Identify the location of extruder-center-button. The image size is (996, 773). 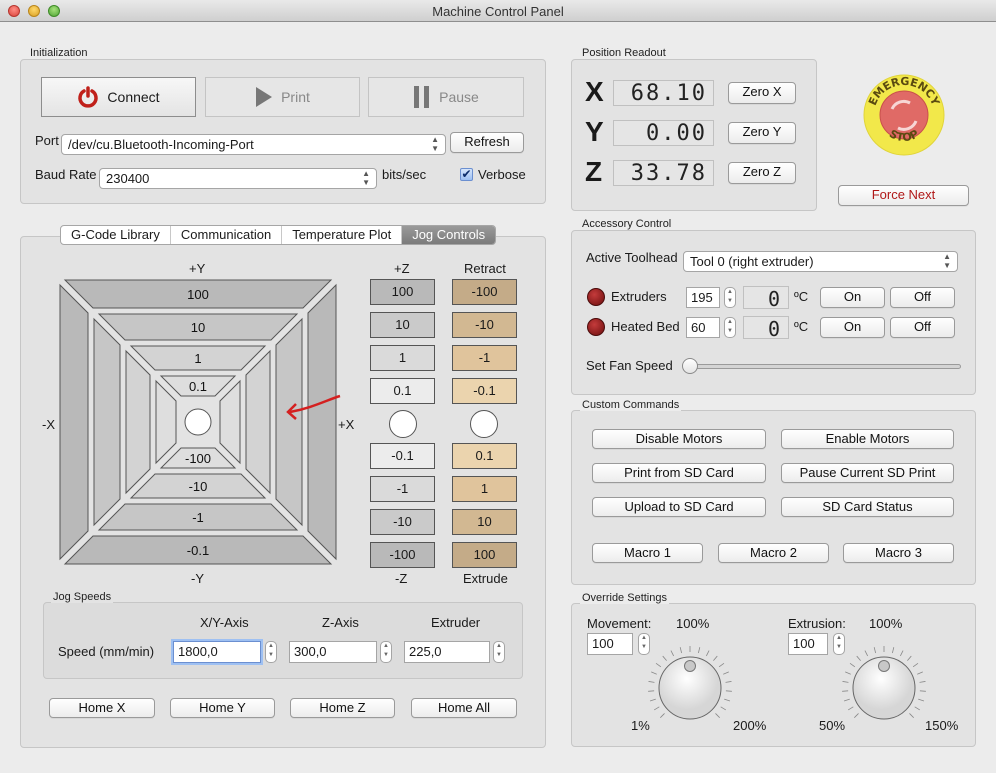
(484, 424).